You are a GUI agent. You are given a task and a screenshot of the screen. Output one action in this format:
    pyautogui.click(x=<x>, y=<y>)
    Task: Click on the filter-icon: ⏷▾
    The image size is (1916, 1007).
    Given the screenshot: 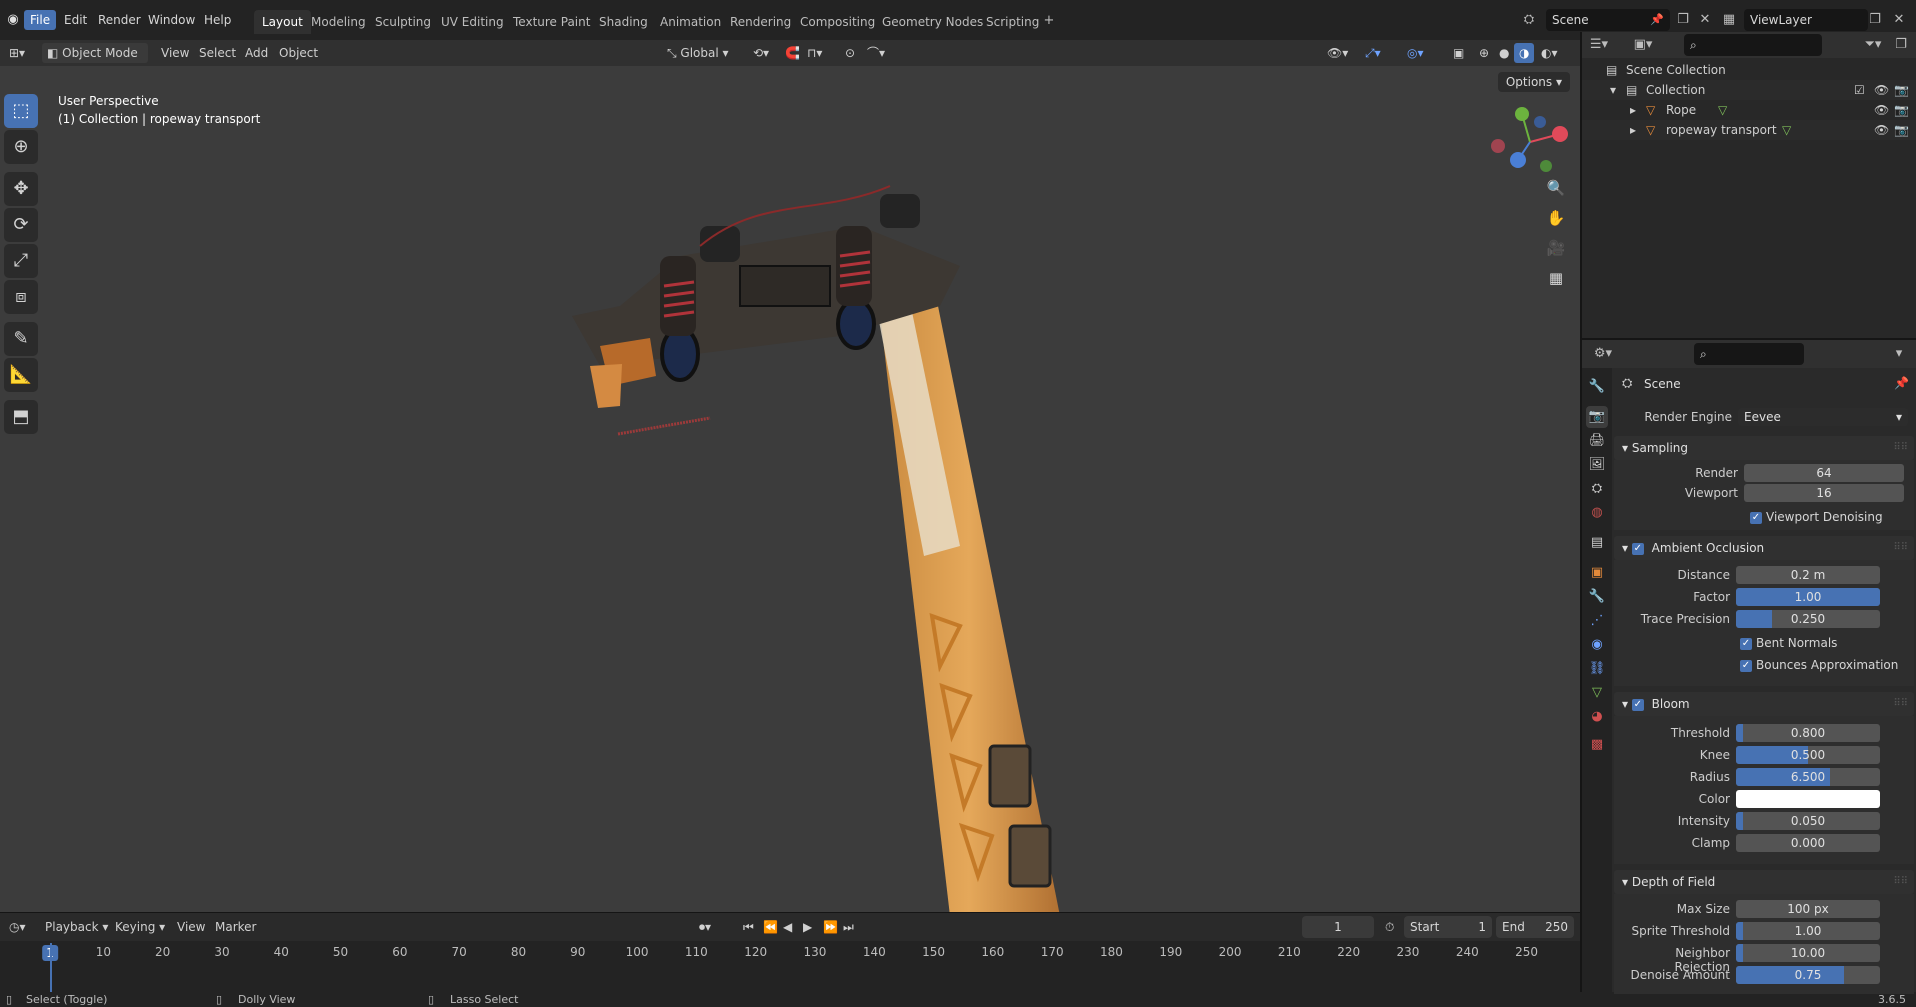 What is the action you would take?
    pyautogui.click(x=1873, y=45)
    